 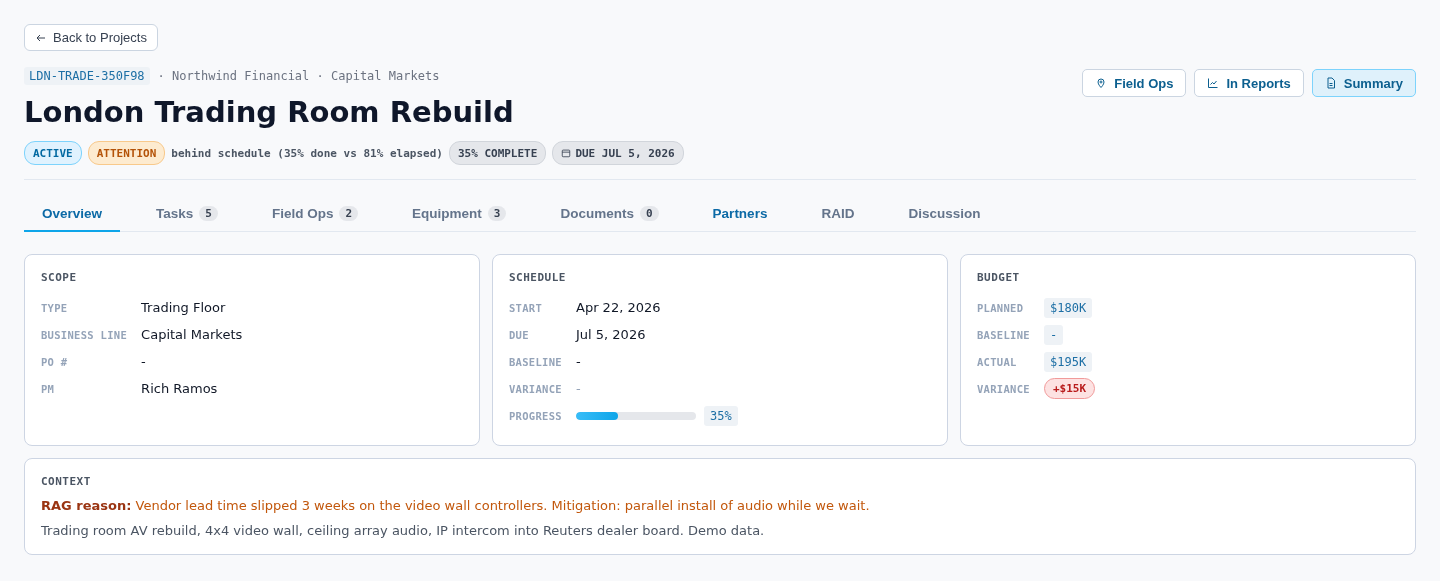 I want to click on field-label: PLANNED, so click(x=1001, y=308).